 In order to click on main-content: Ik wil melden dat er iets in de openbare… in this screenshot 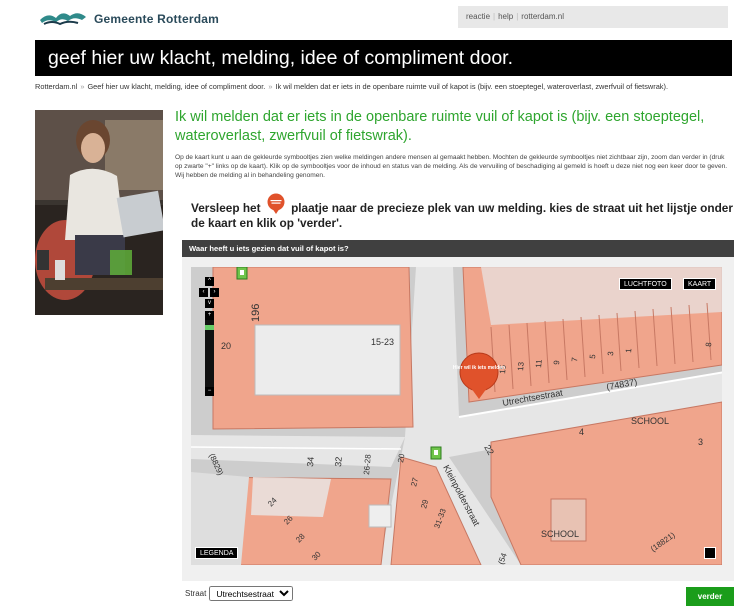, I will do `click(455, 144)`.